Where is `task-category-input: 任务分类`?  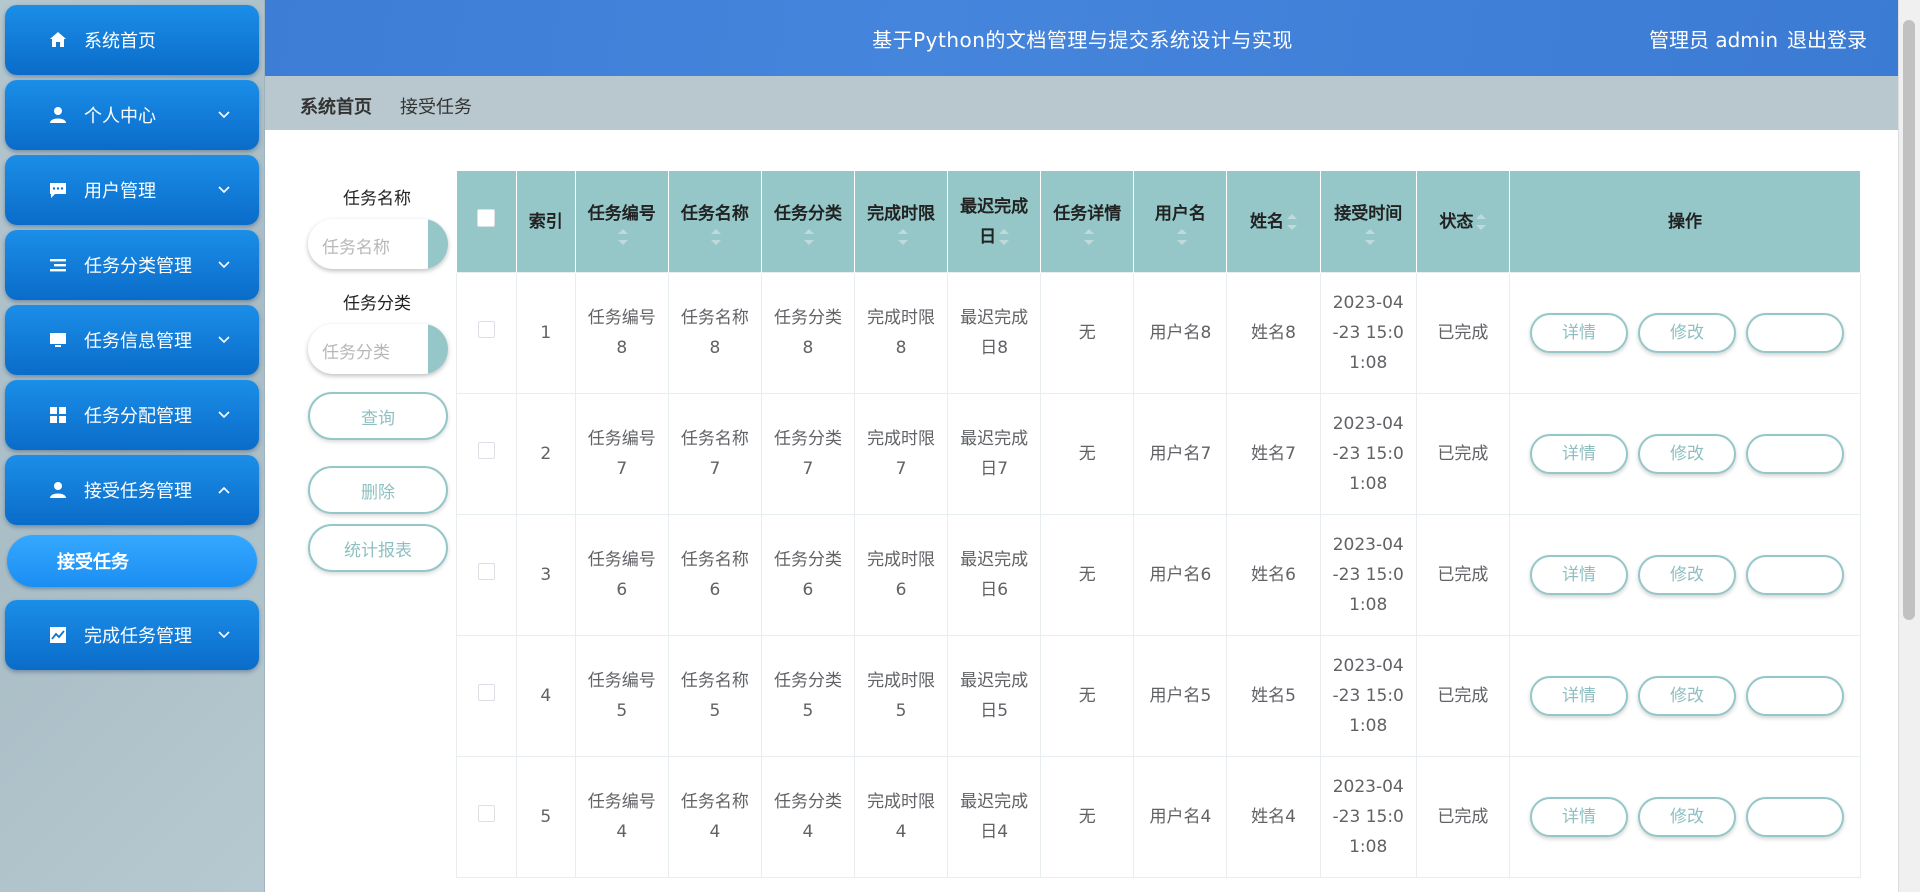
task-category-input: 任务分类 is located at coordinates (378, 349).